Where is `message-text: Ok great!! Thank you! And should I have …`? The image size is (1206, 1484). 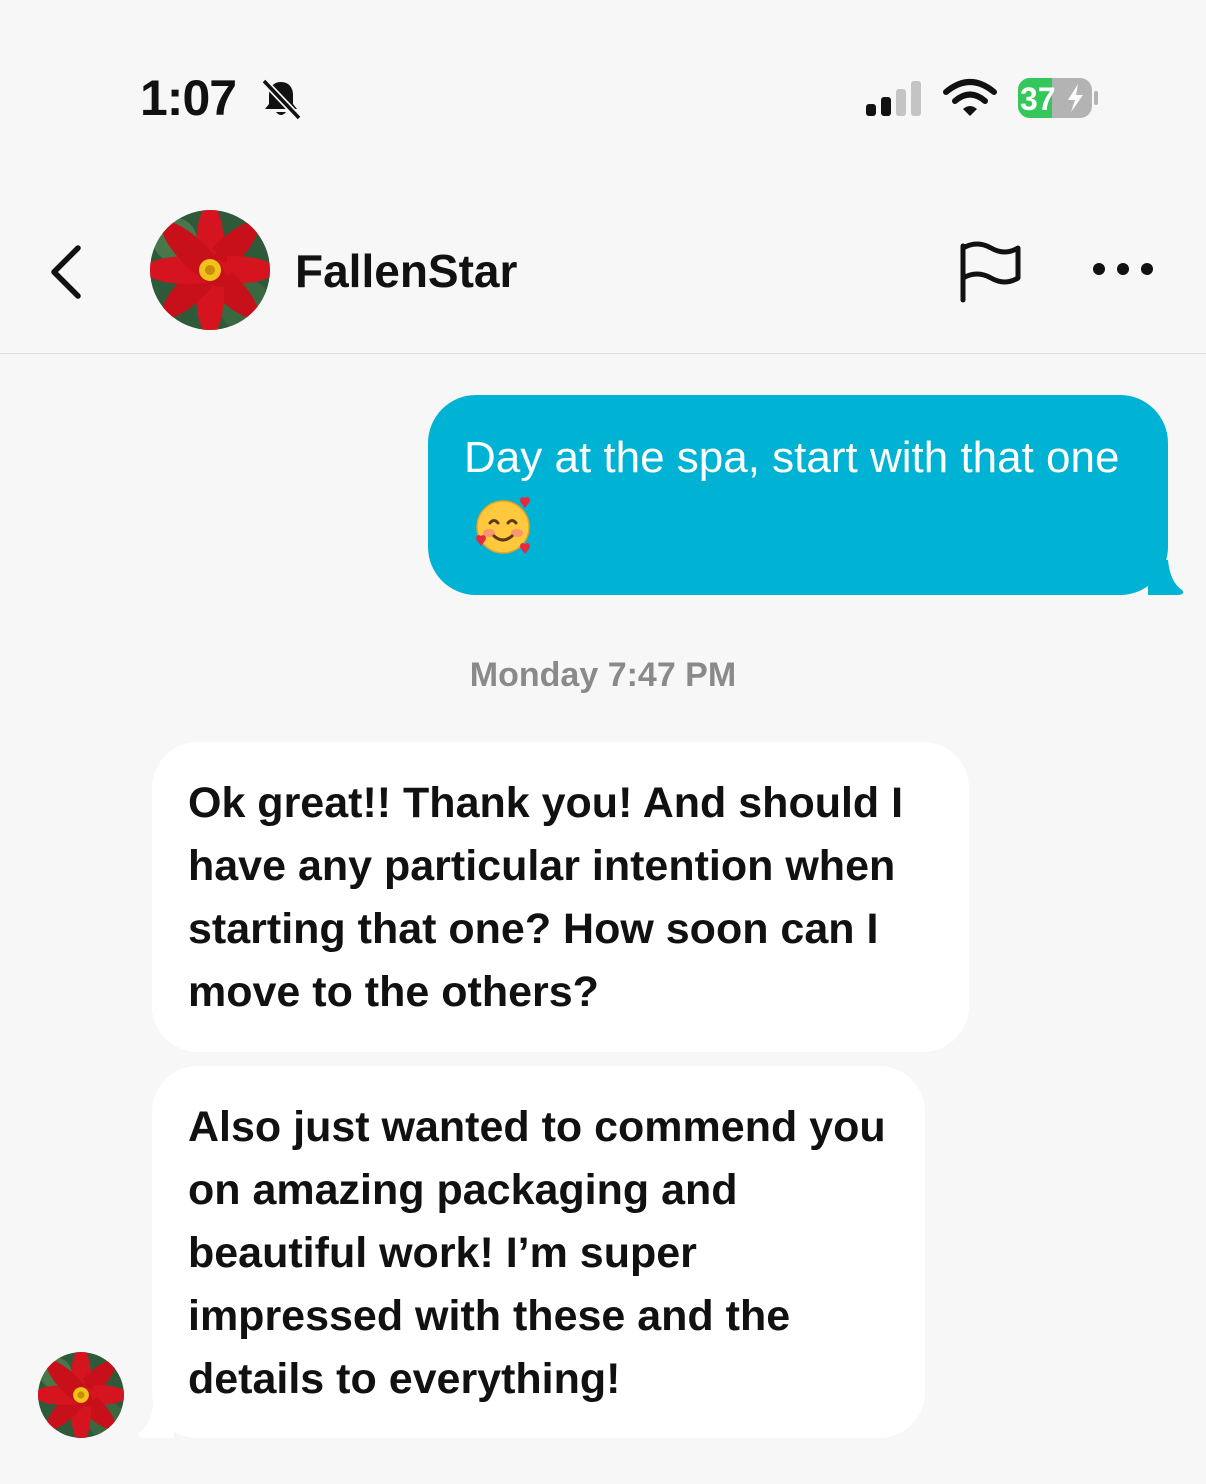 message-text: Ok great!! Thank you! And should I have … is located at coordinates (546, 897).